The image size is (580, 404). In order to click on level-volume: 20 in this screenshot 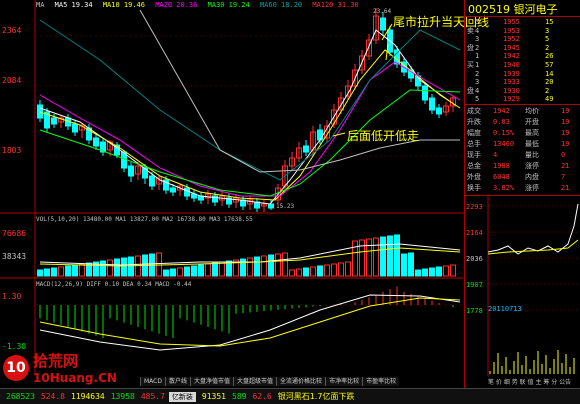, I will do `click(549, 82)`.